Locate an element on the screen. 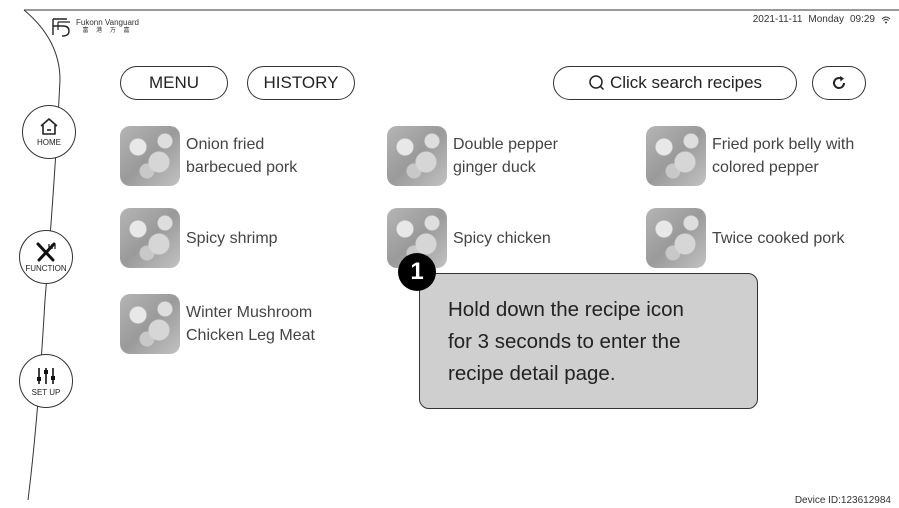  search-icon is located at coordinates (596, 83).